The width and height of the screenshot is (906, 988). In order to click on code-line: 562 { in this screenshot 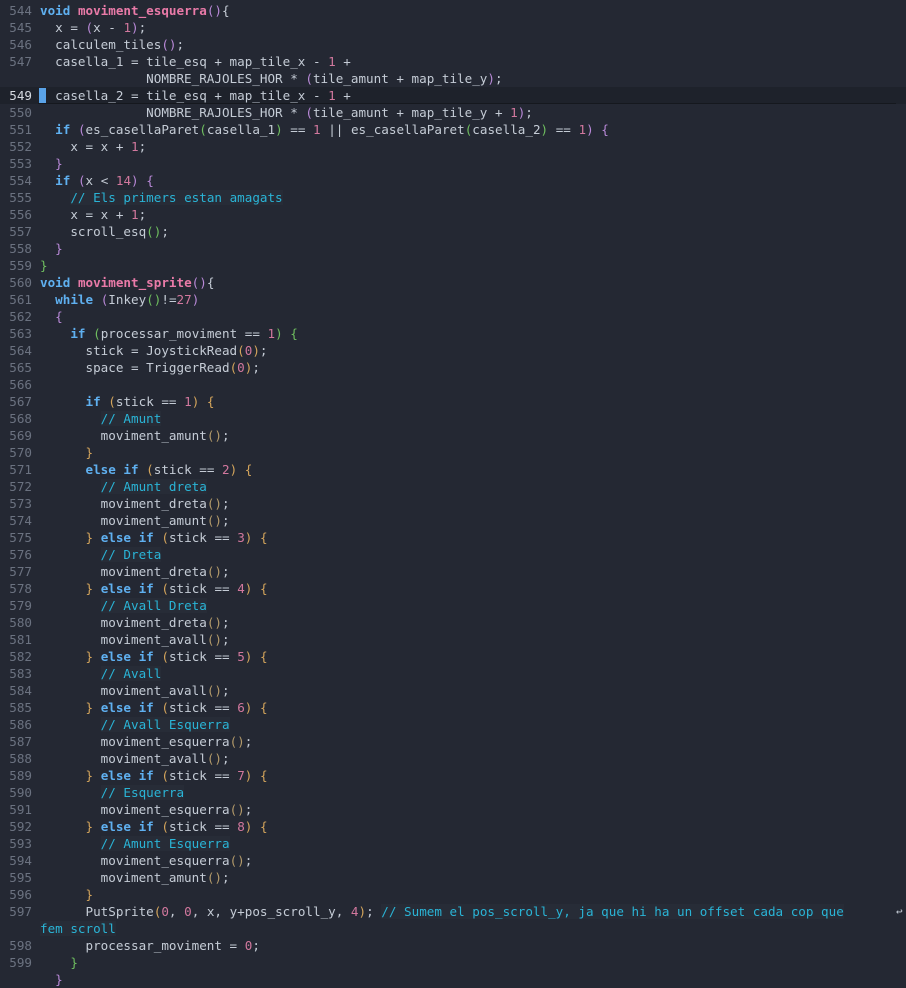, I will do `click(453, 316)`.